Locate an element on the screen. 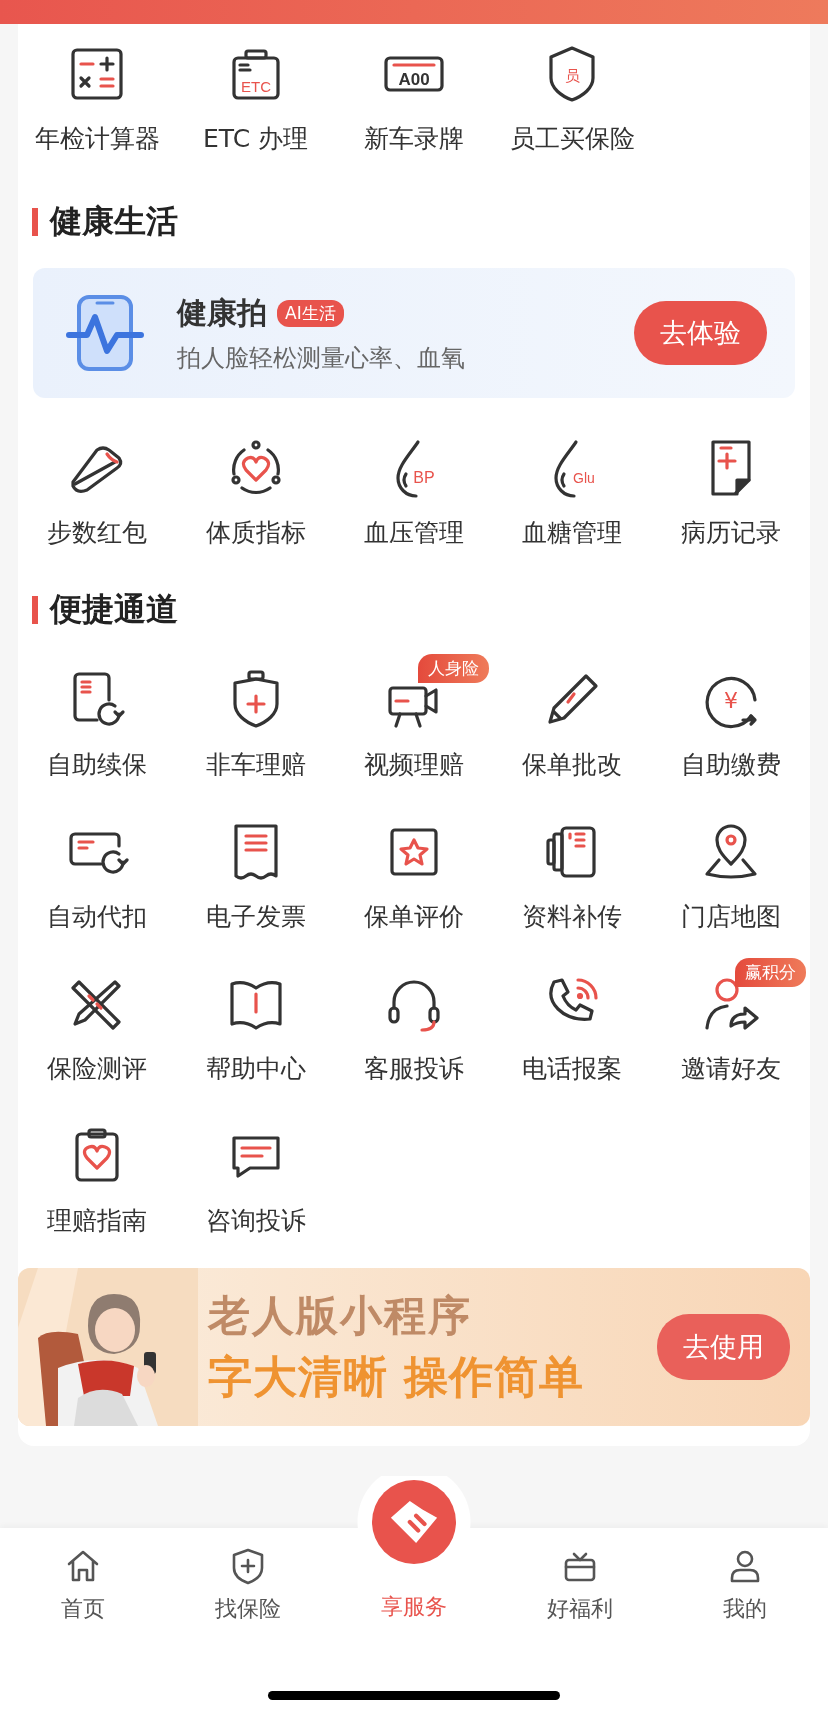 The width and height of the screenshot is (828, 1720). service-button: ETC ETC 办理 is located at coordinates (255, 100).